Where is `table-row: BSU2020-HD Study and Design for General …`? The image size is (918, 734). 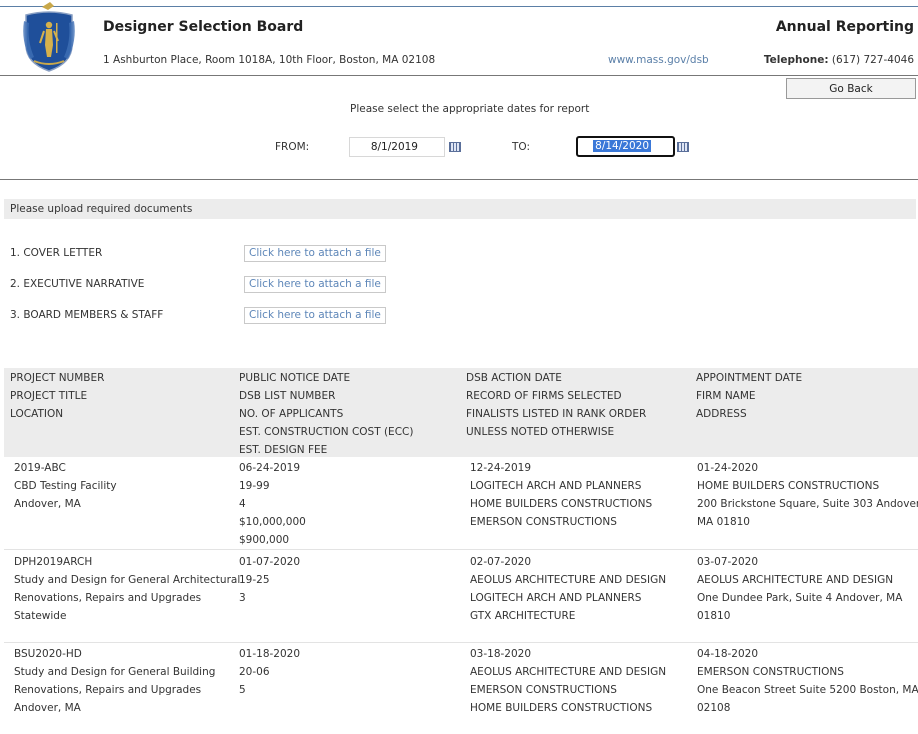 table-row: BSU2020-HD Study and Design for General … is located at coordinates (114, 681).